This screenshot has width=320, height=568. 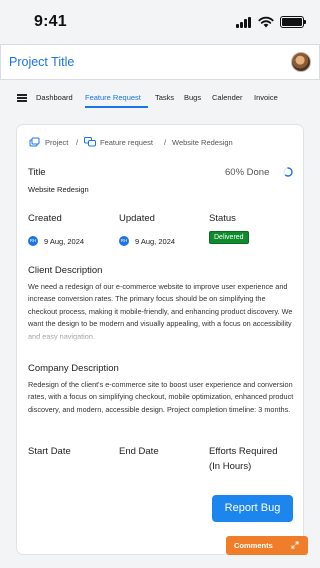 What do you see at coordinates (37, 172) in the screenshot?
I see `title-label: Title` at bounding box center [37, 172].